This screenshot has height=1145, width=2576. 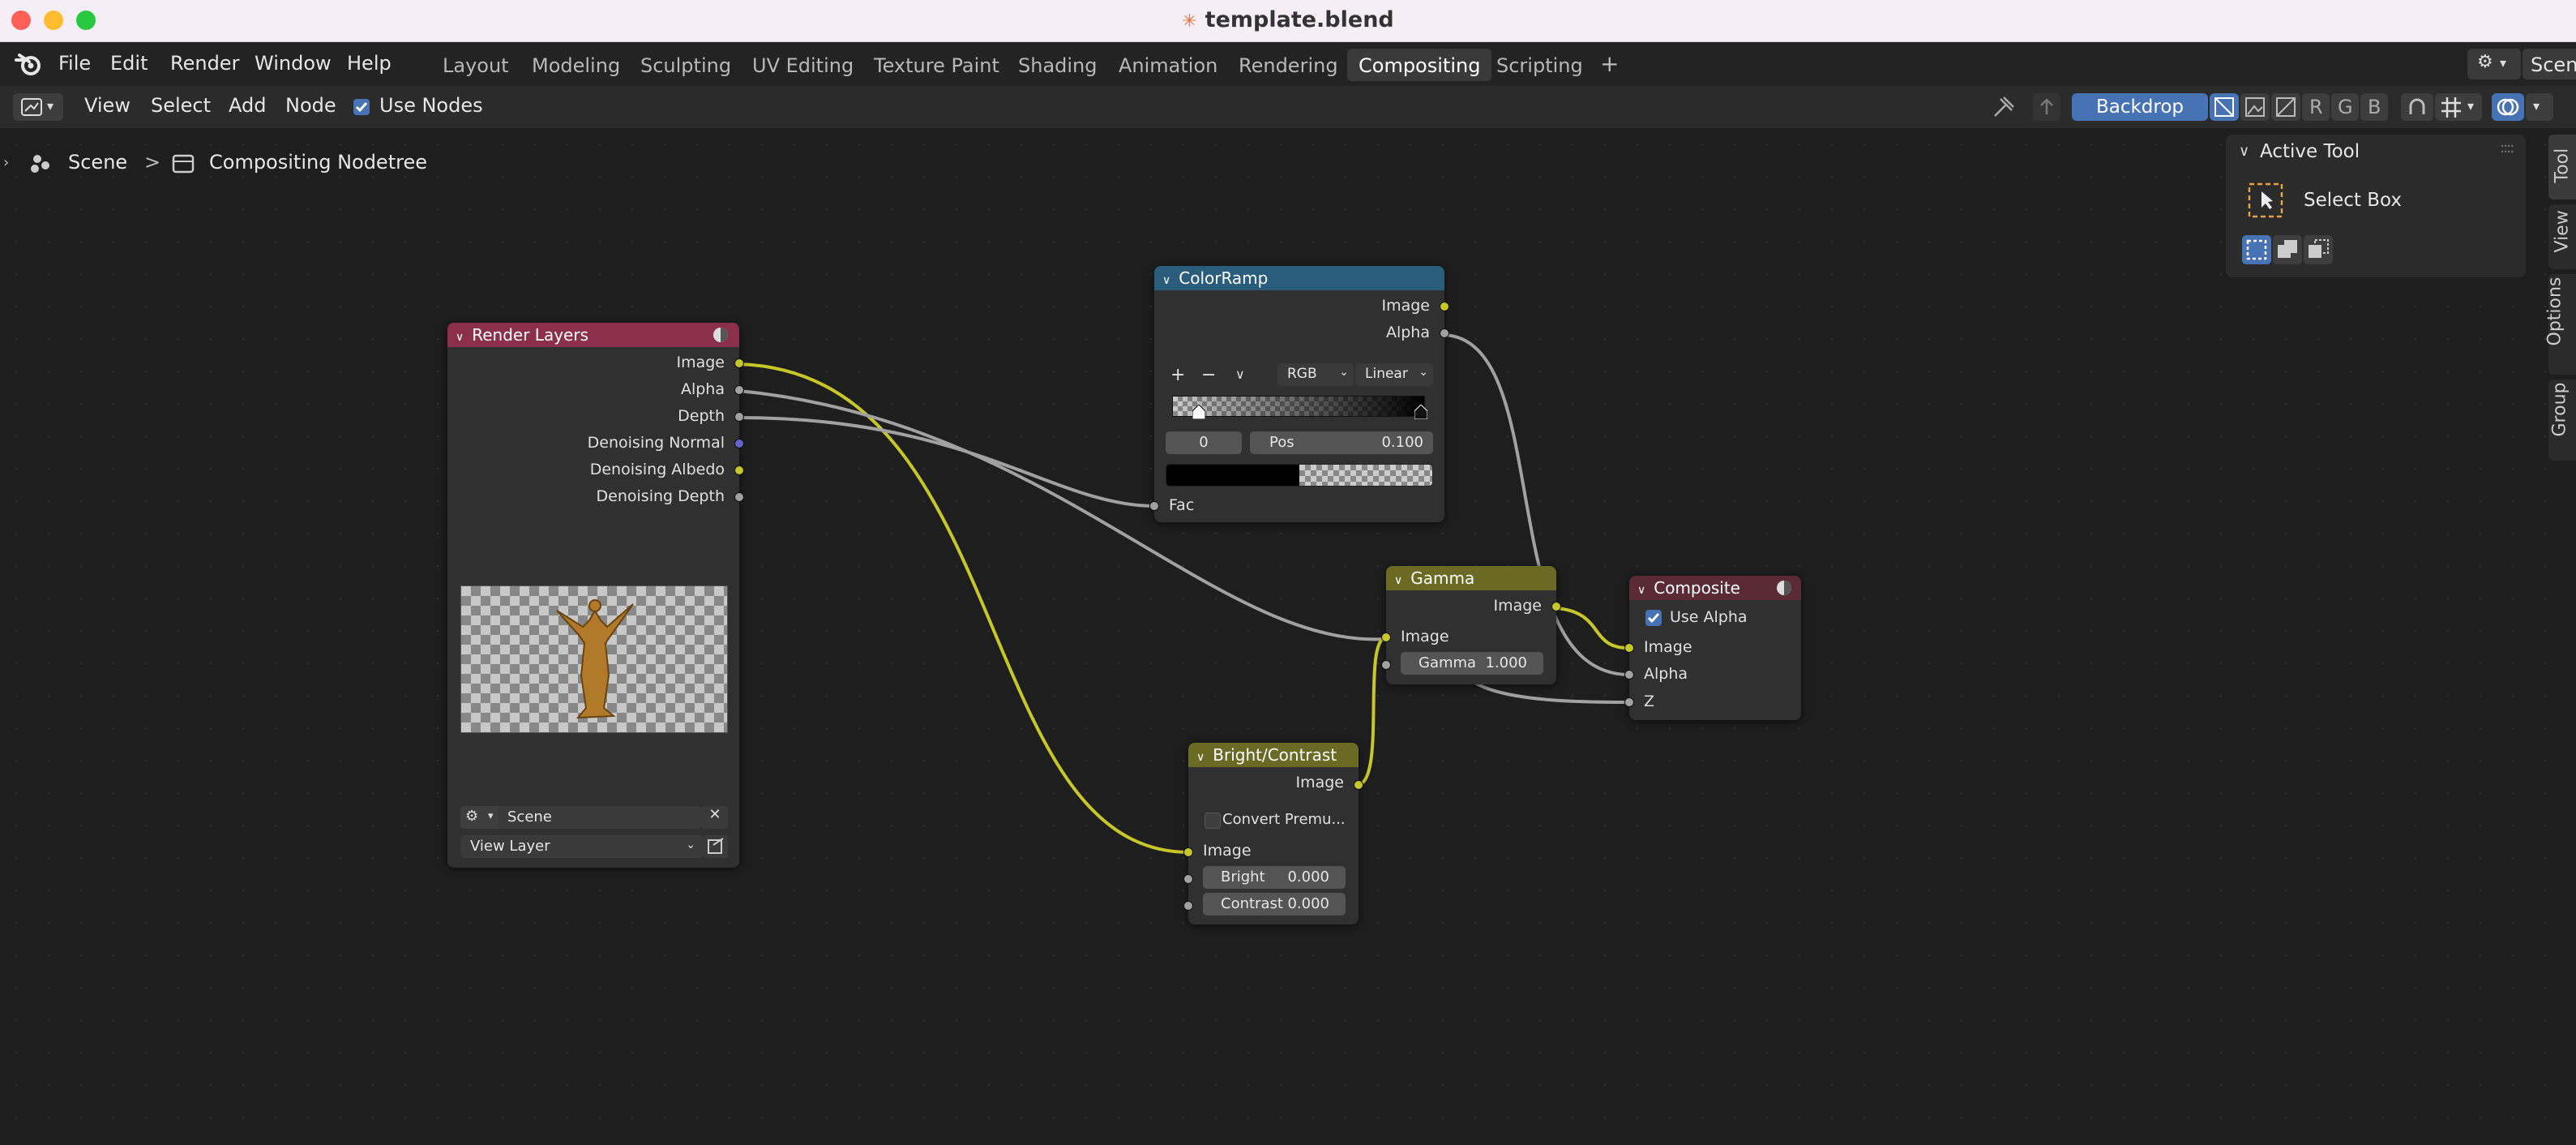 What do you see at coordinates (2562, 231) in the screenshot?
I see `sidebar-tab-view-label: View` at bounding box center [2562, 231].